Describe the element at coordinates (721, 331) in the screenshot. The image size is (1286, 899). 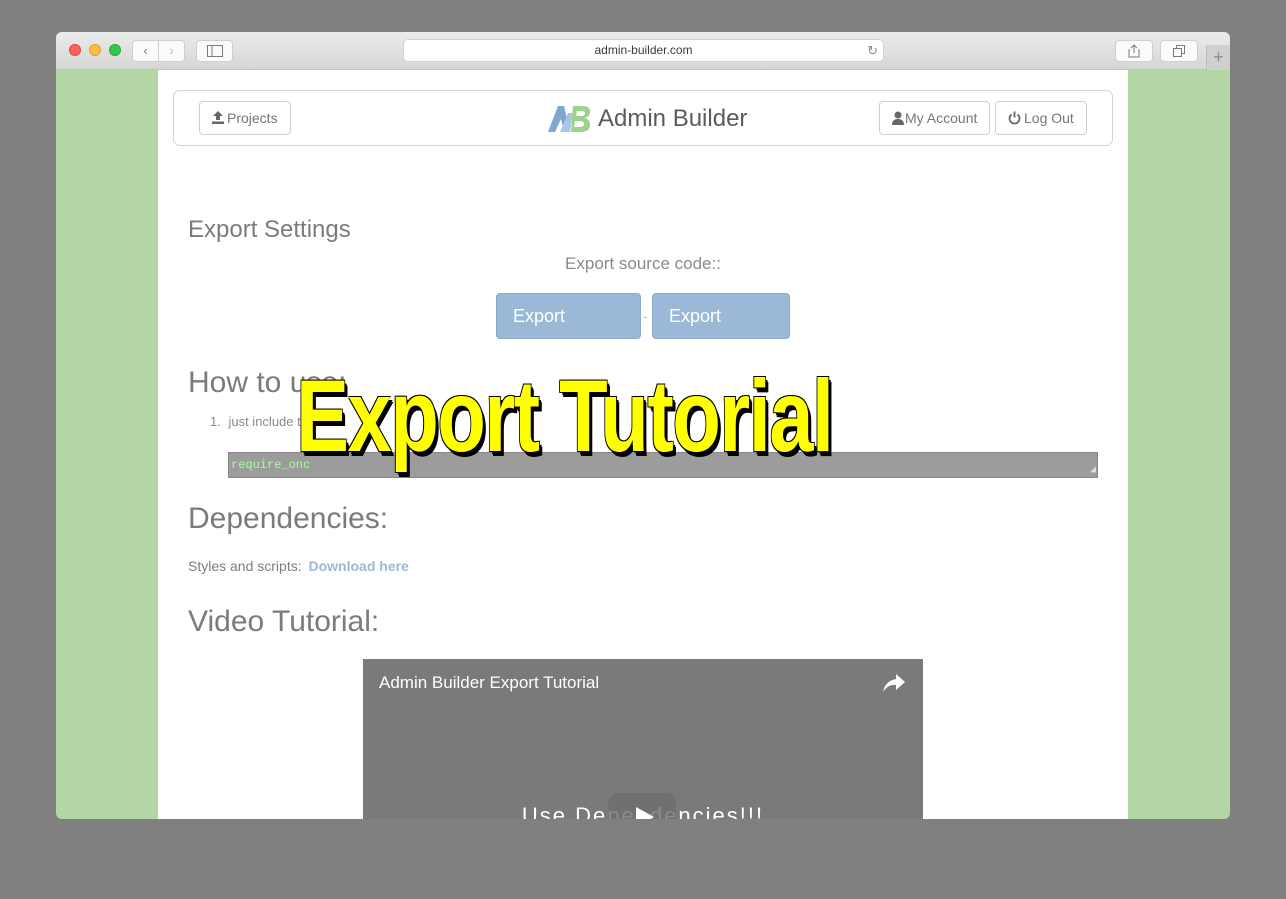
I see `export-plugin-button: Export Plugin` at that location.